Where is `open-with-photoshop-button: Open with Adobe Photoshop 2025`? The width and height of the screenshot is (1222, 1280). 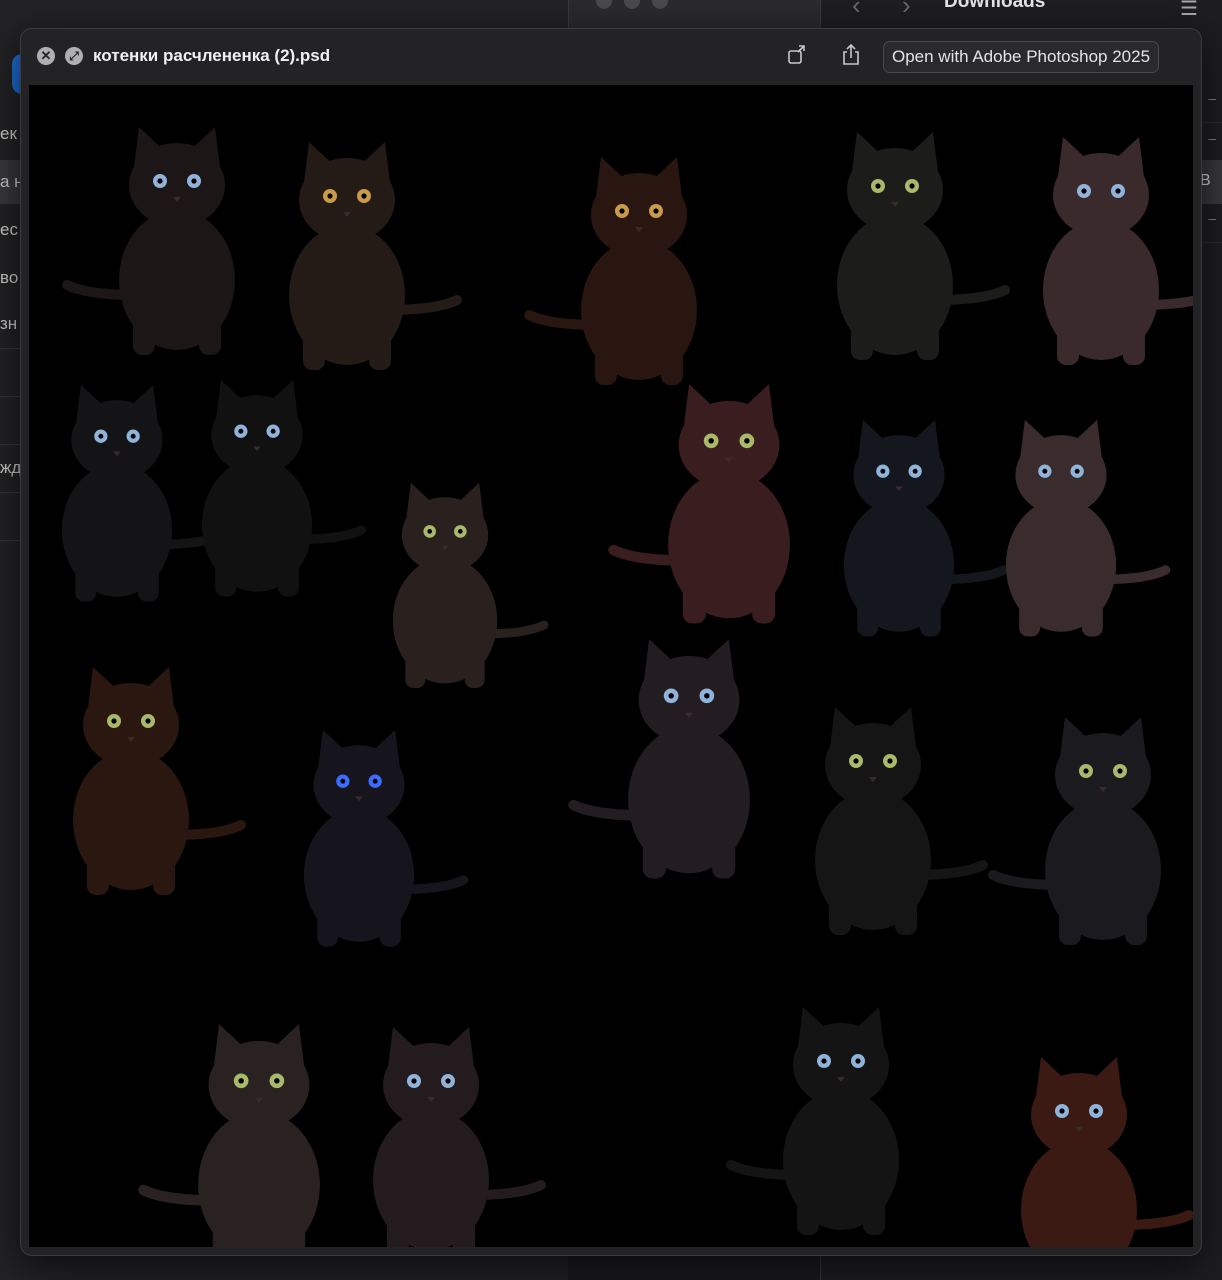 open-with-photoshop-button: Open with Adobe Photoshop 2025 is located at coordinates (1021, 57).